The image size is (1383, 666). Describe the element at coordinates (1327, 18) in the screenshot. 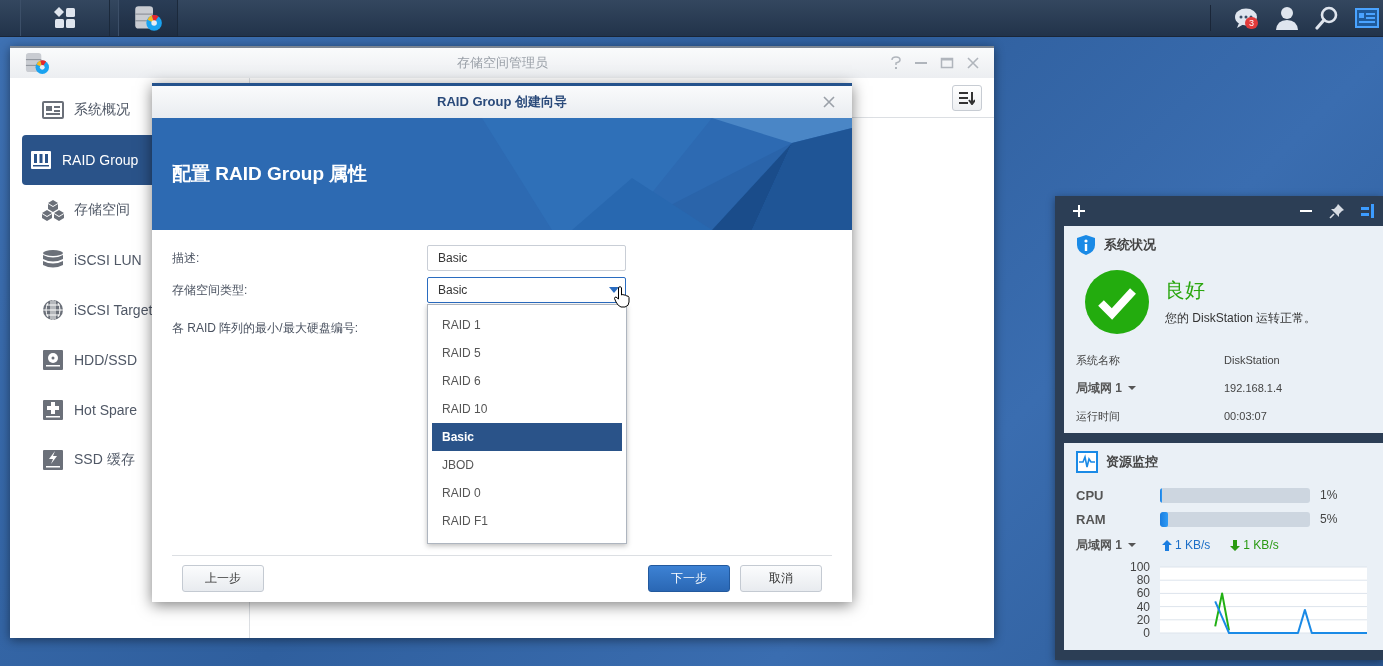

I see `search-icon` at that location.